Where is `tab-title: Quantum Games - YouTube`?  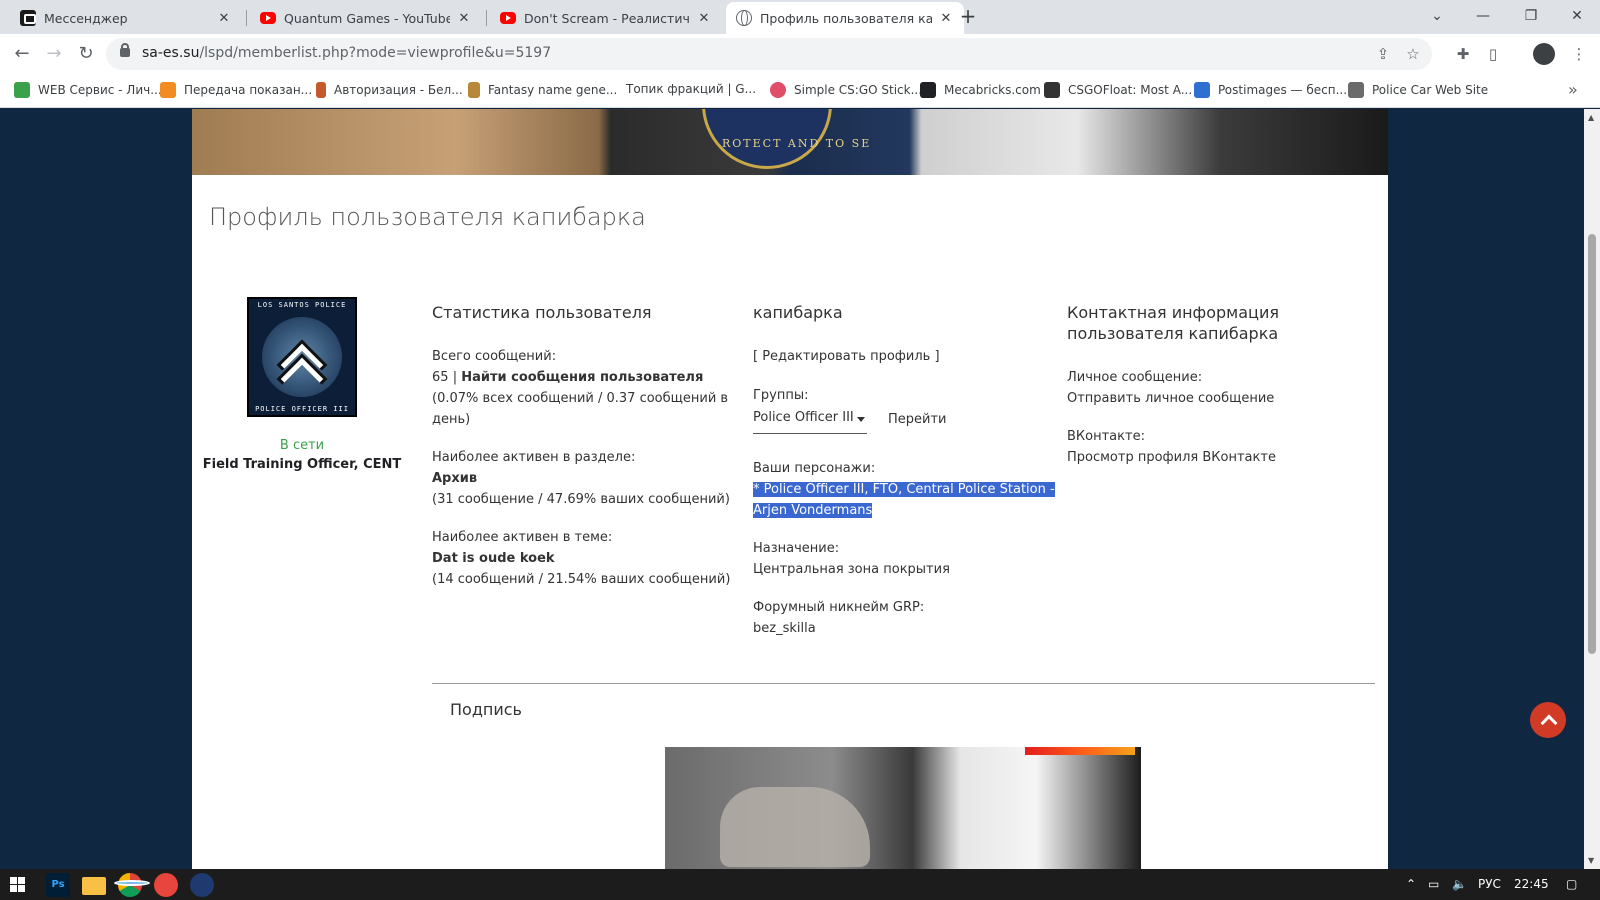 tab-title: Quantum Games - YouTube is located at coordinates (367, 18).